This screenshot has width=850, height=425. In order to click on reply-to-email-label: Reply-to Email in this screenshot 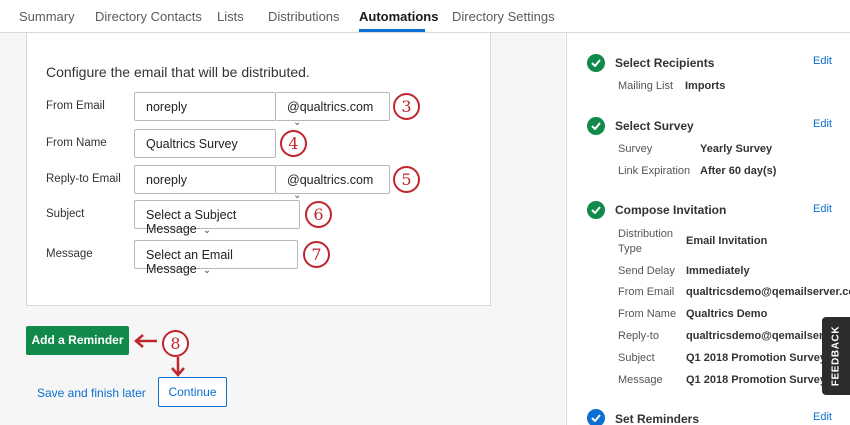, I will do `click(83, 179)`.